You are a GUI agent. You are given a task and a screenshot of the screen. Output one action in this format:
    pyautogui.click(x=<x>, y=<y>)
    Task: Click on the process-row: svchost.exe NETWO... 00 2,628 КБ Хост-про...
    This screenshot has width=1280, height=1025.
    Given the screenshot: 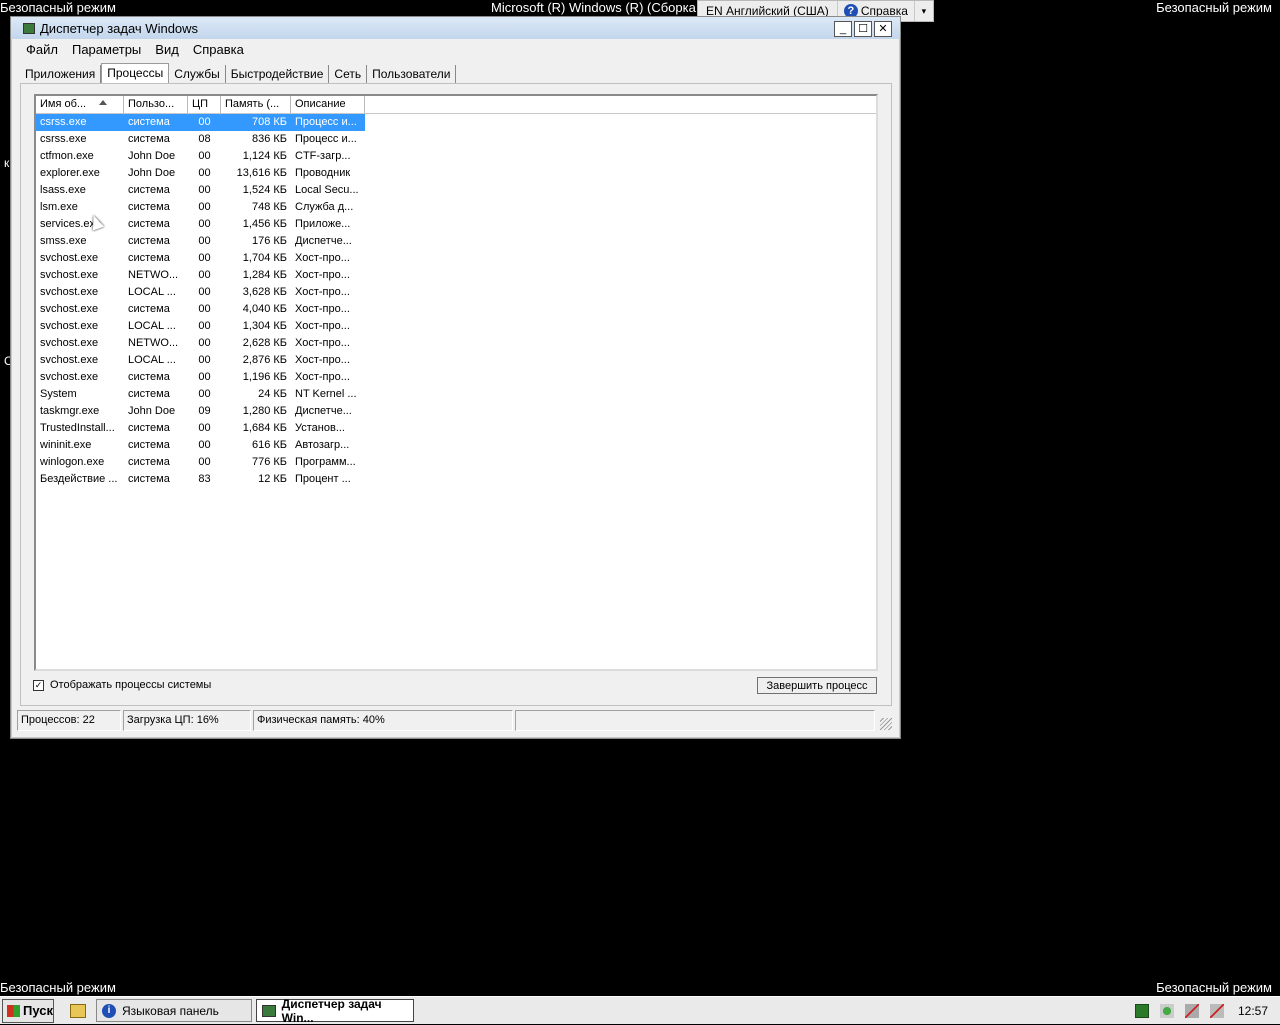 What is the action you would take?
    pyautogui.click(x=456, y=343)
    